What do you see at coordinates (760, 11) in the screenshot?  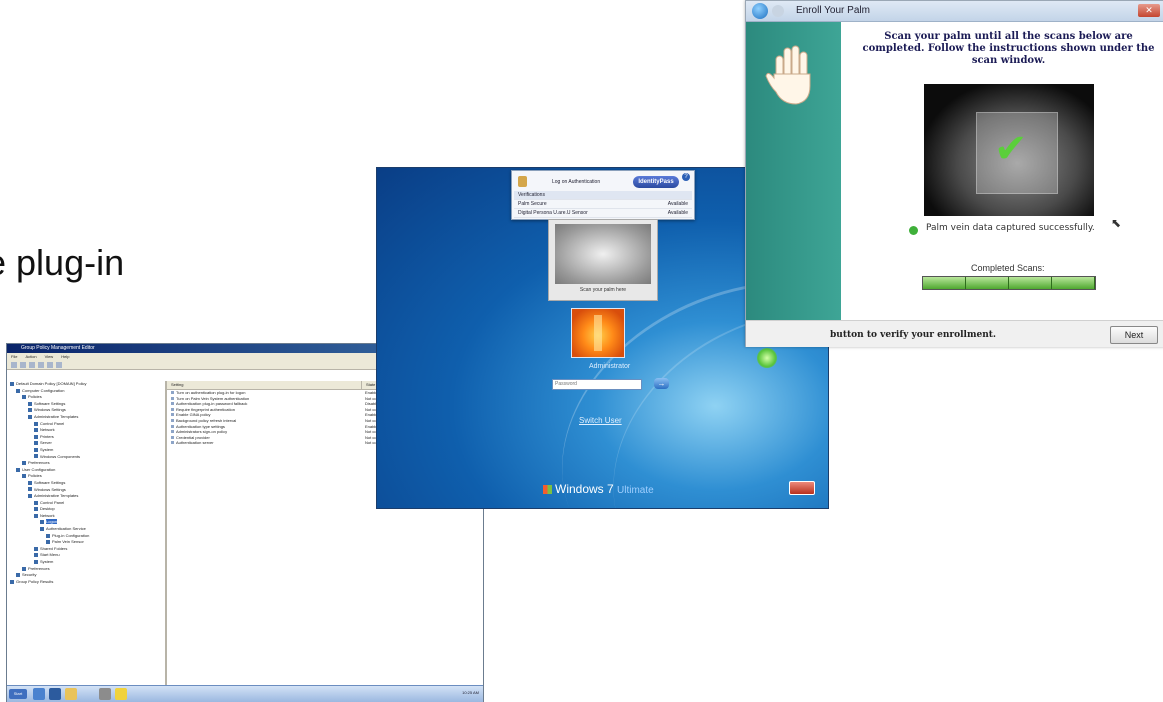 I see `back-arrow-icon` at bounding box center [760, 11].